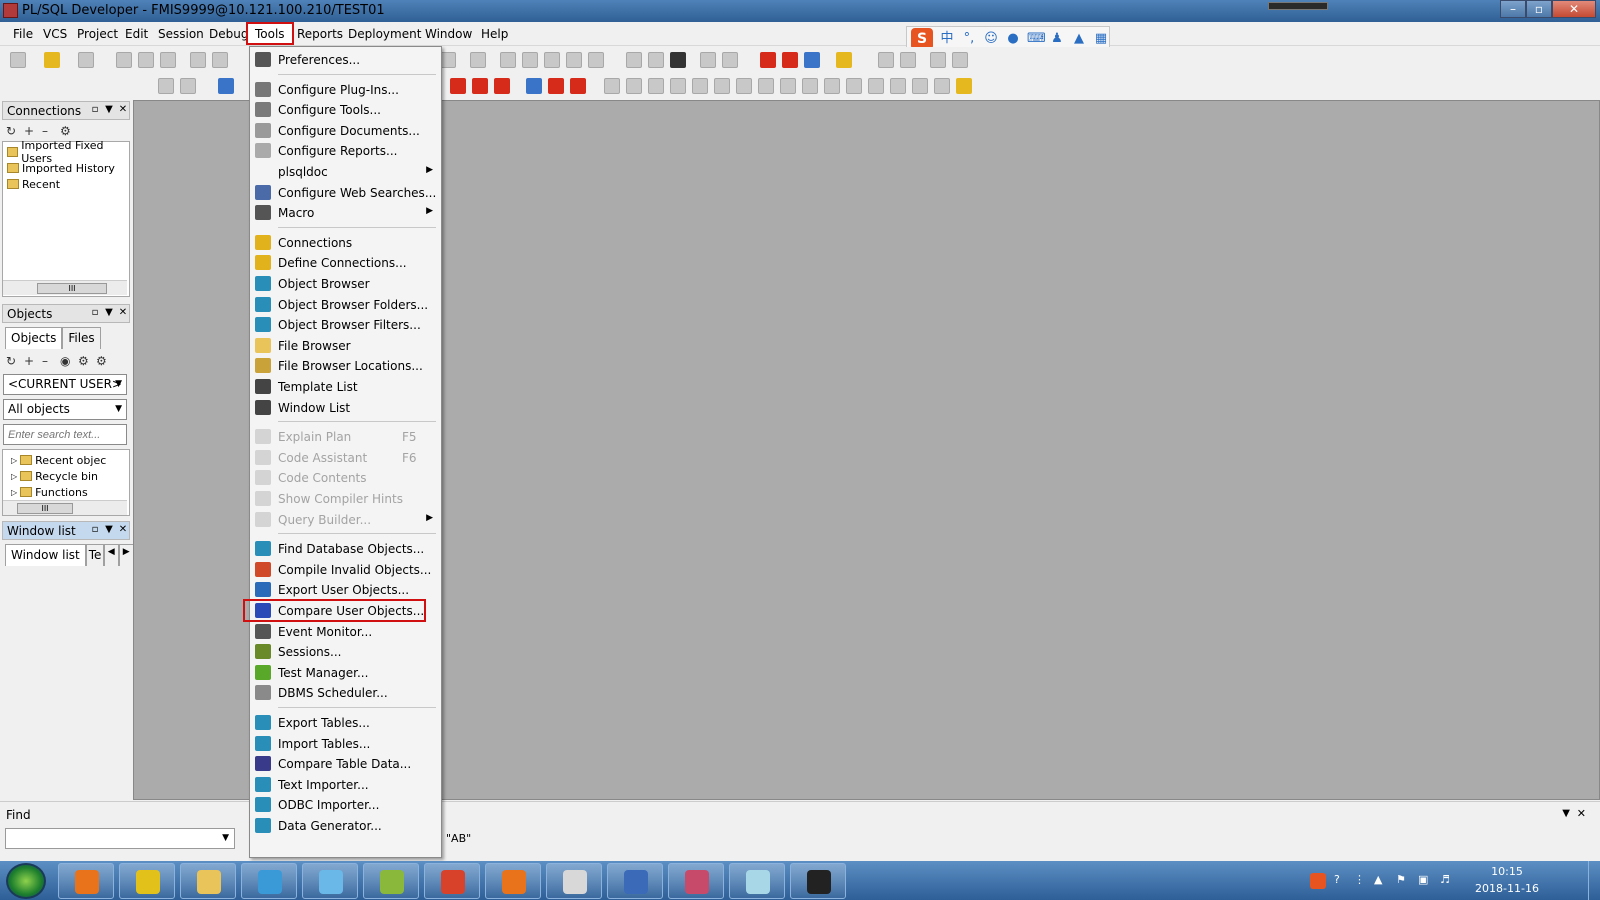 This screenshot has width=1600, height=900. Describe the element at coordinates (86, 60) in the screenshot. I see `print-setup-icon` at that location.